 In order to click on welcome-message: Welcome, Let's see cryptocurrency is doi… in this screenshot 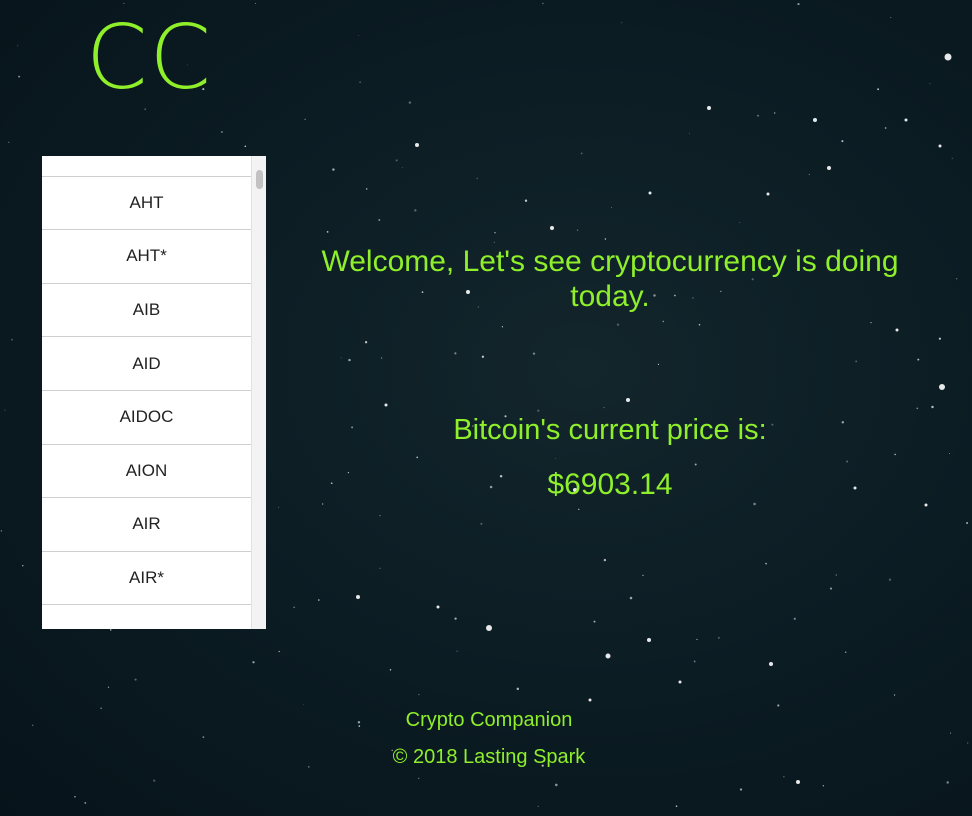, I will do `click(610, 279)`.